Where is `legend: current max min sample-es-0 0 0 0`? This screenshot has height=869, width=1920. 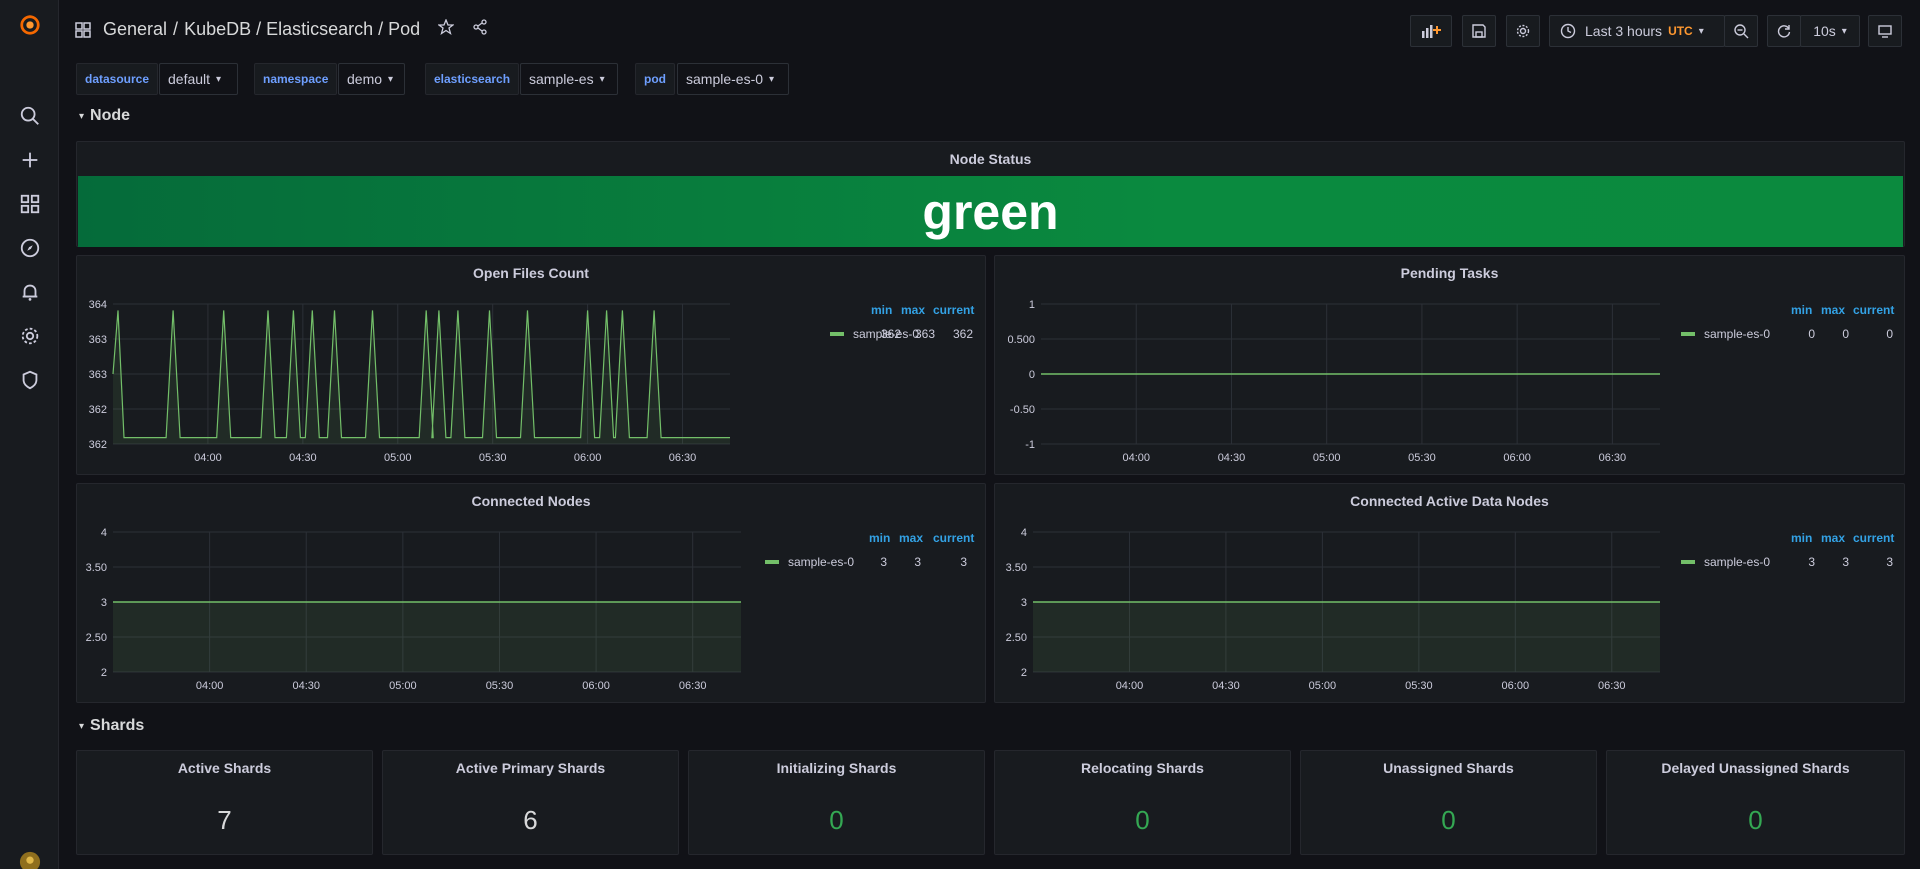
legend: current max min sample-es-0 0 0 0 is located at coordinates (1791, 323).